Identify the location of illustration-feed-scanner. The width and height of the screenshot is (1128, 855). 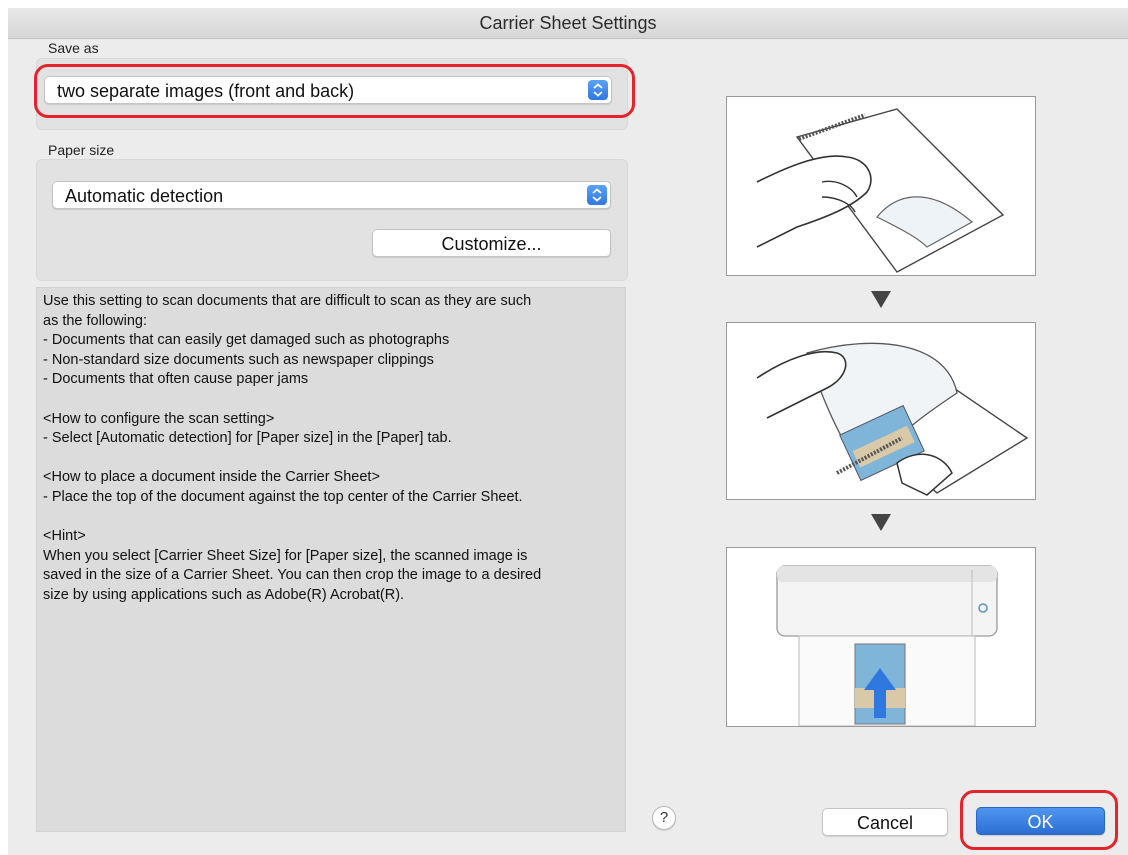
(881, 637).